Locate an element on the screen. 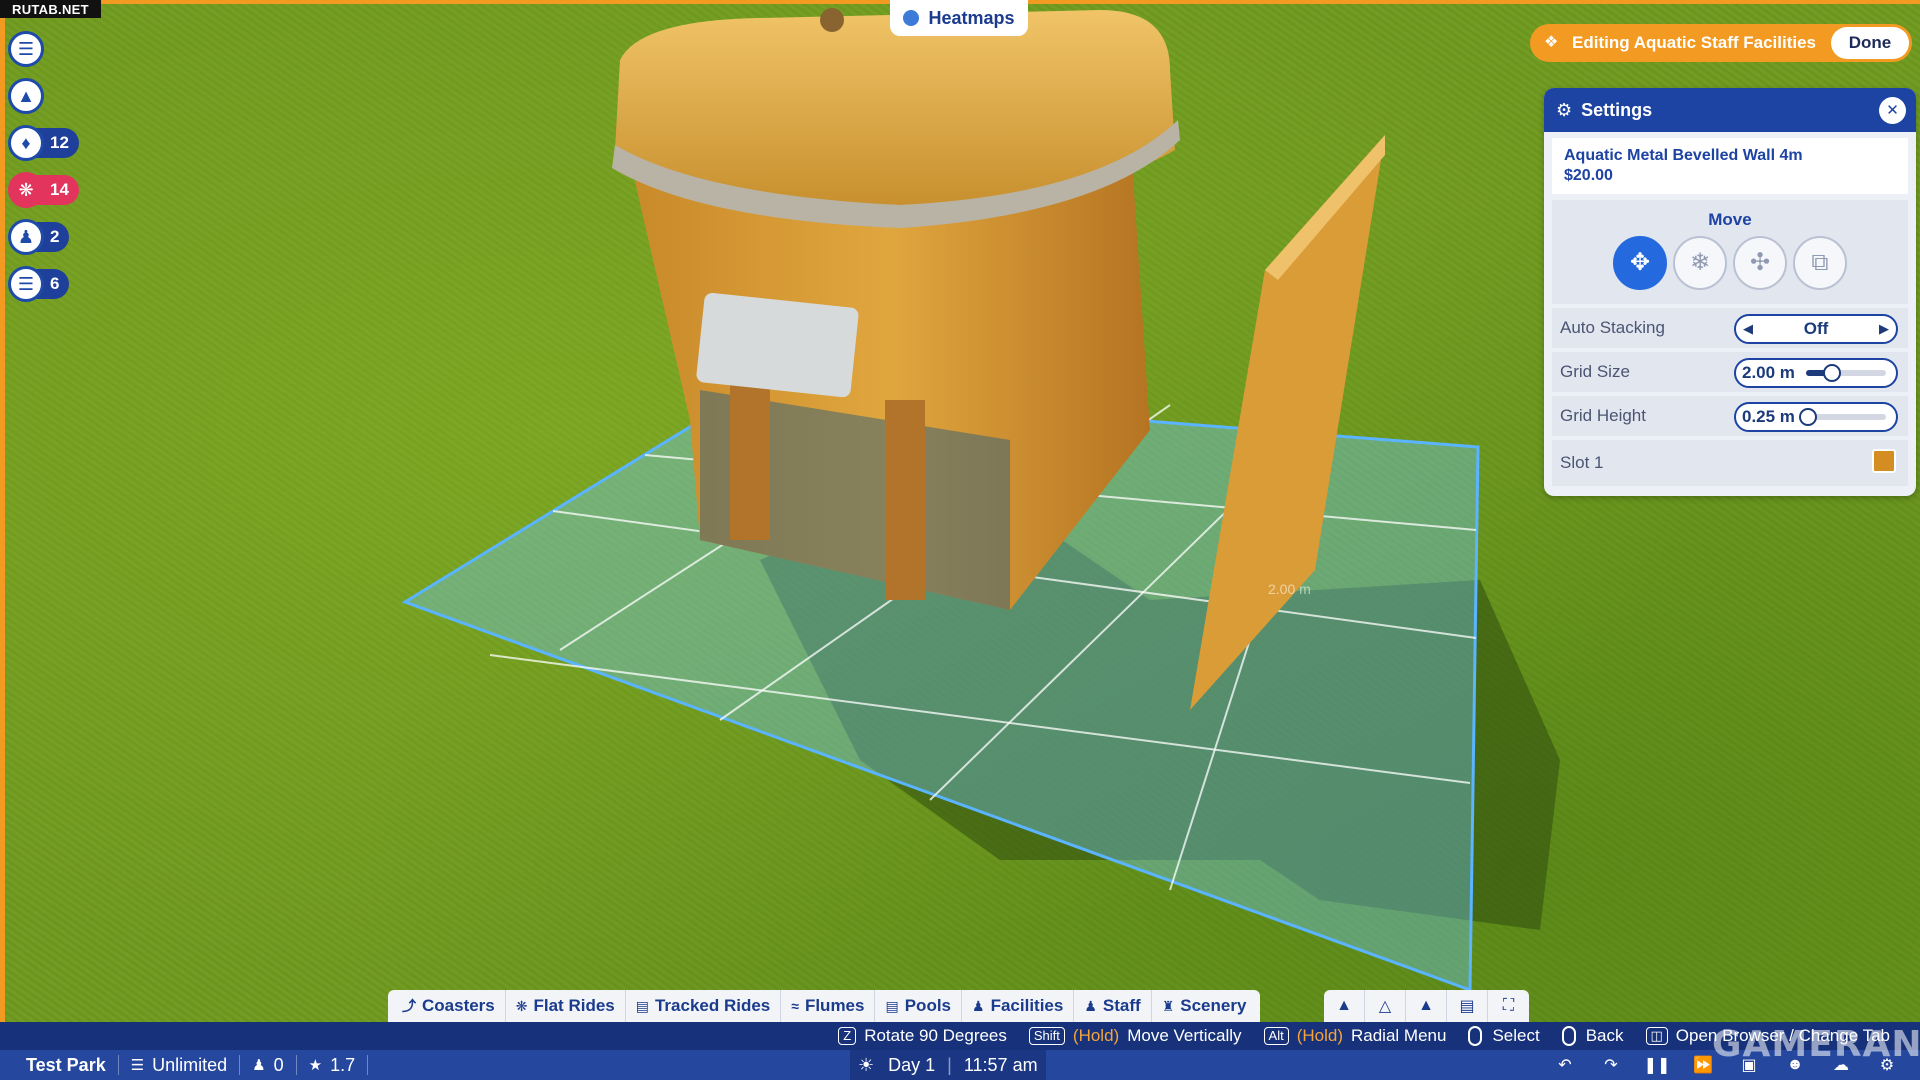 The image size is (1920, 1080). rating-value: 1.7 is located at coordinates (343, 1064).